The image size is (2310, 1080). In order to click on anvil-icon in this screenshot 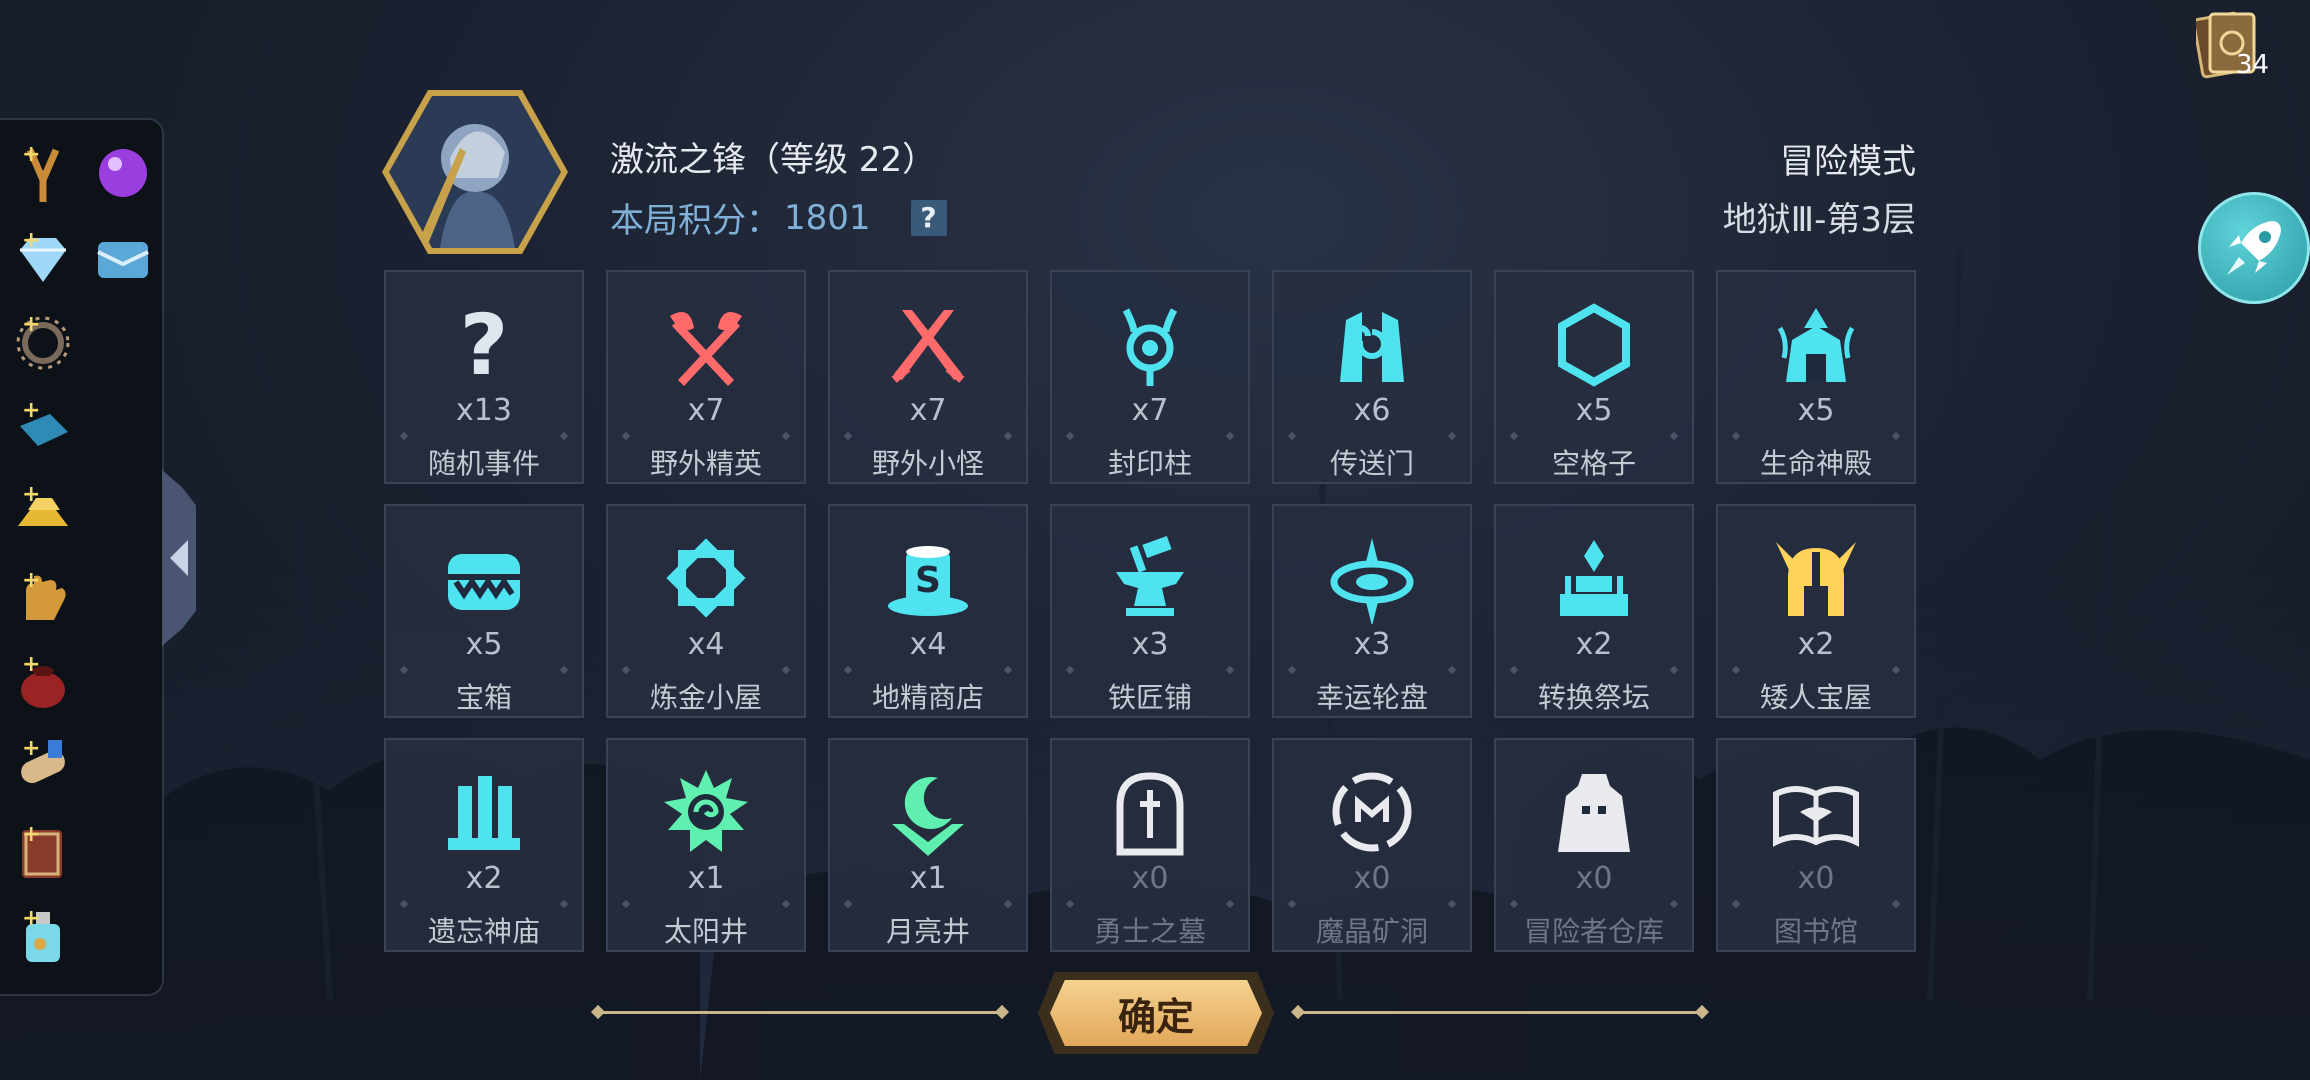, I will do `click(1150, 575)`.